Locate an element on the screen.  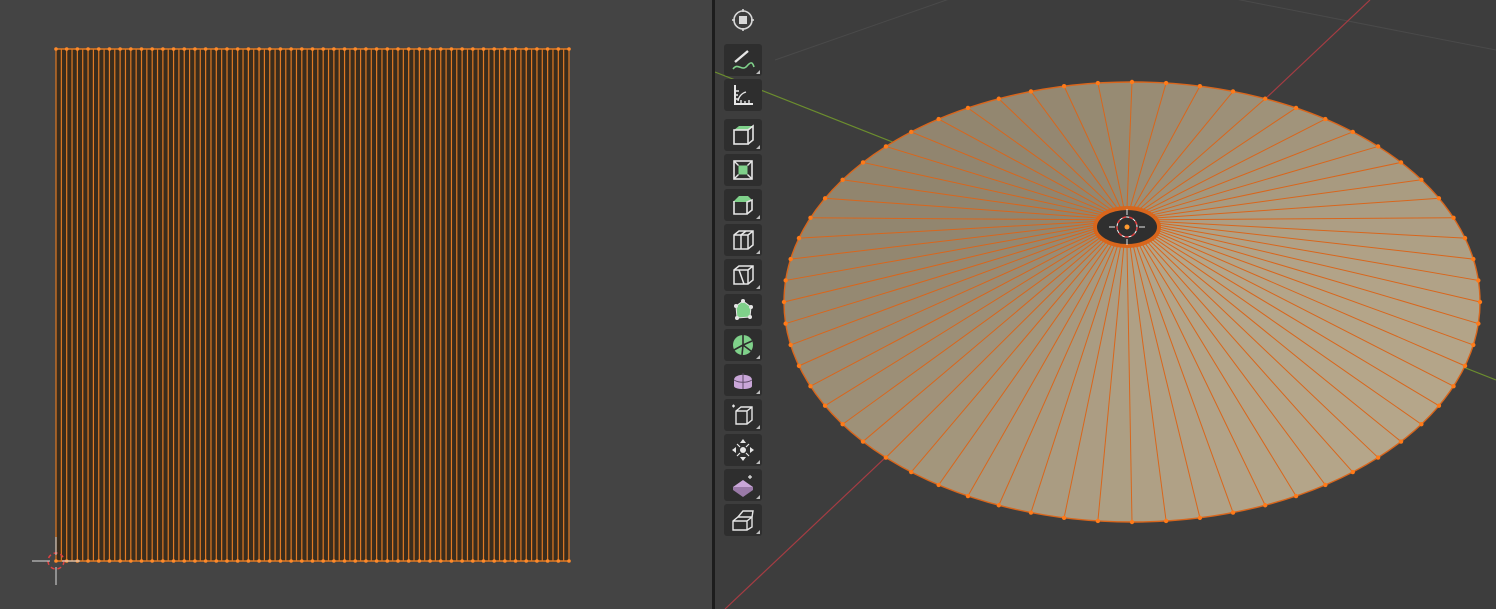
tool-shear is located at coordinates (743, 485).